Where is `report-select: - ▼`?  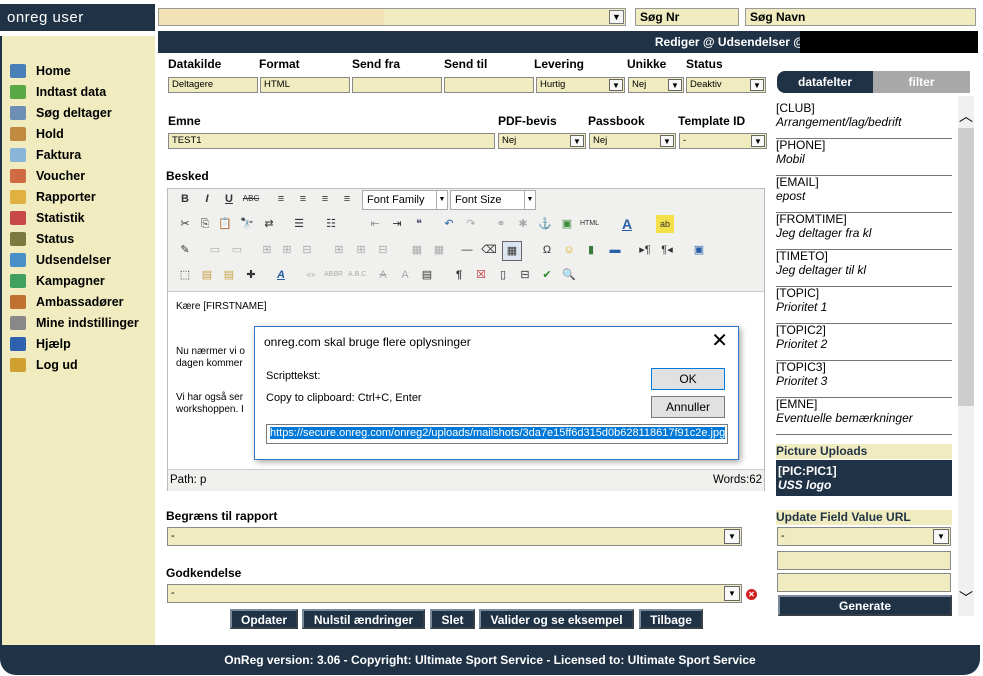 report-select: - ▼ is located at coordinates (454, 536).